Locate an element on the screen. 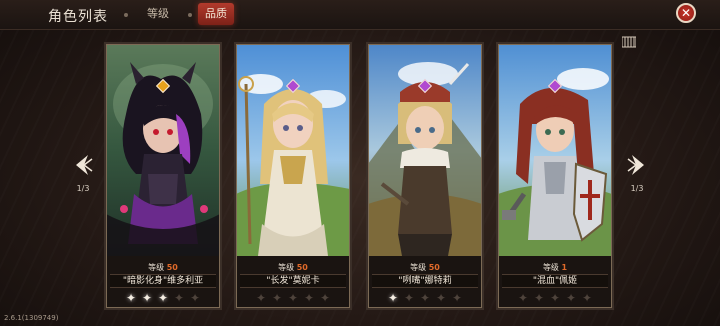 The width and height of the screenshot is (720, 326). character-card: 等级 50 "长发"莫妮卡 ✦ ✦ ✦ ✦ ✦ is located at coordinates (293, 176).